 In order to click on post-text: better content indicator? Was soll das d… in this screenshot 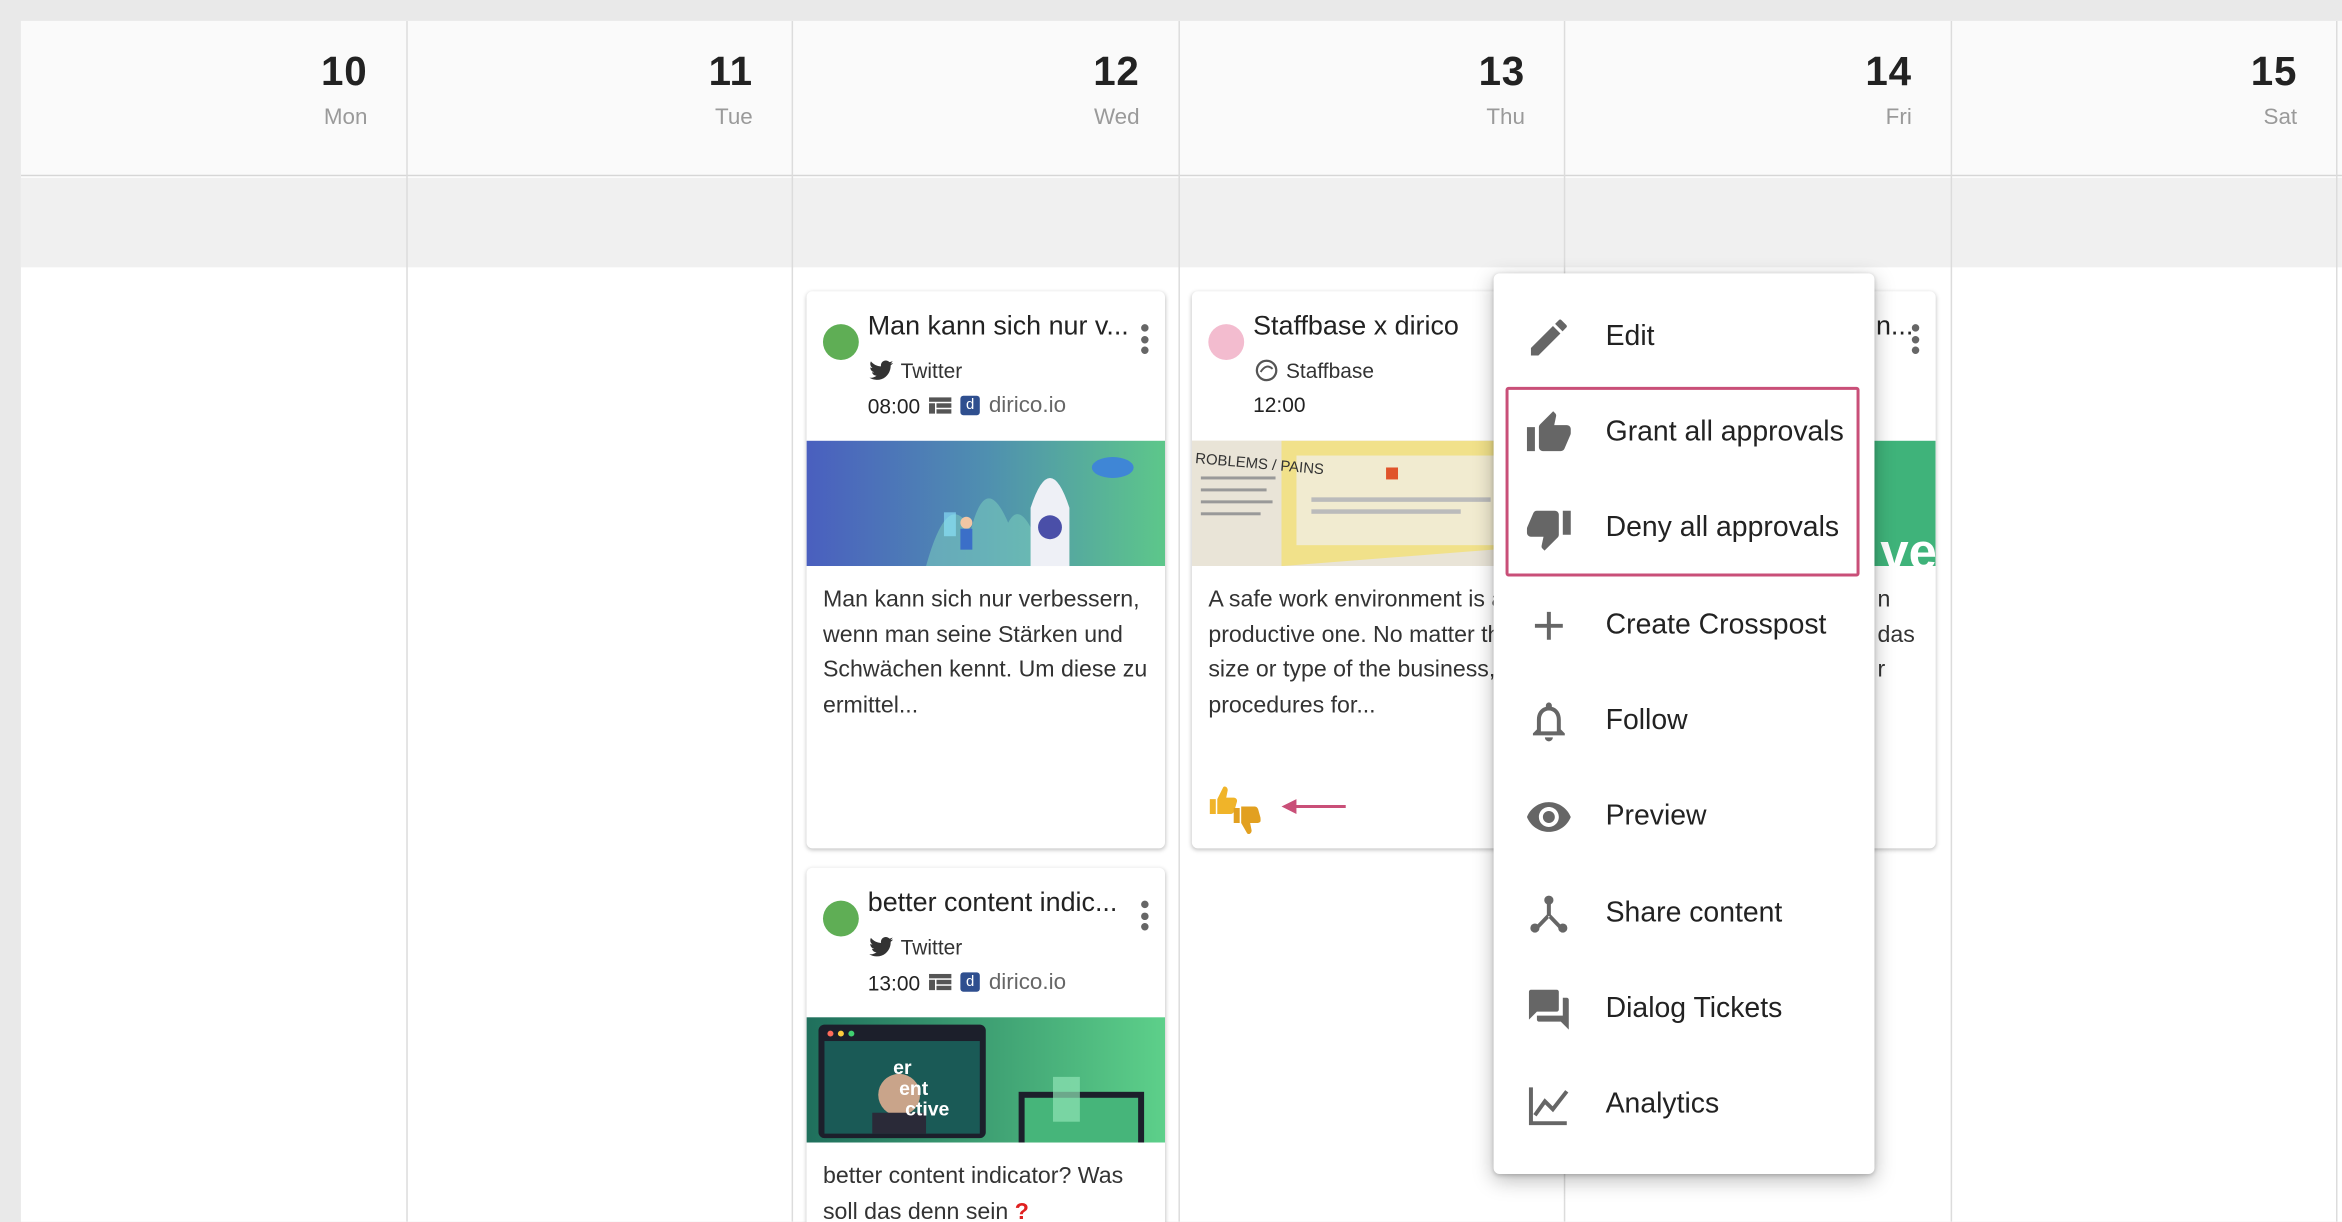, I will do `click(989, 1190)`.